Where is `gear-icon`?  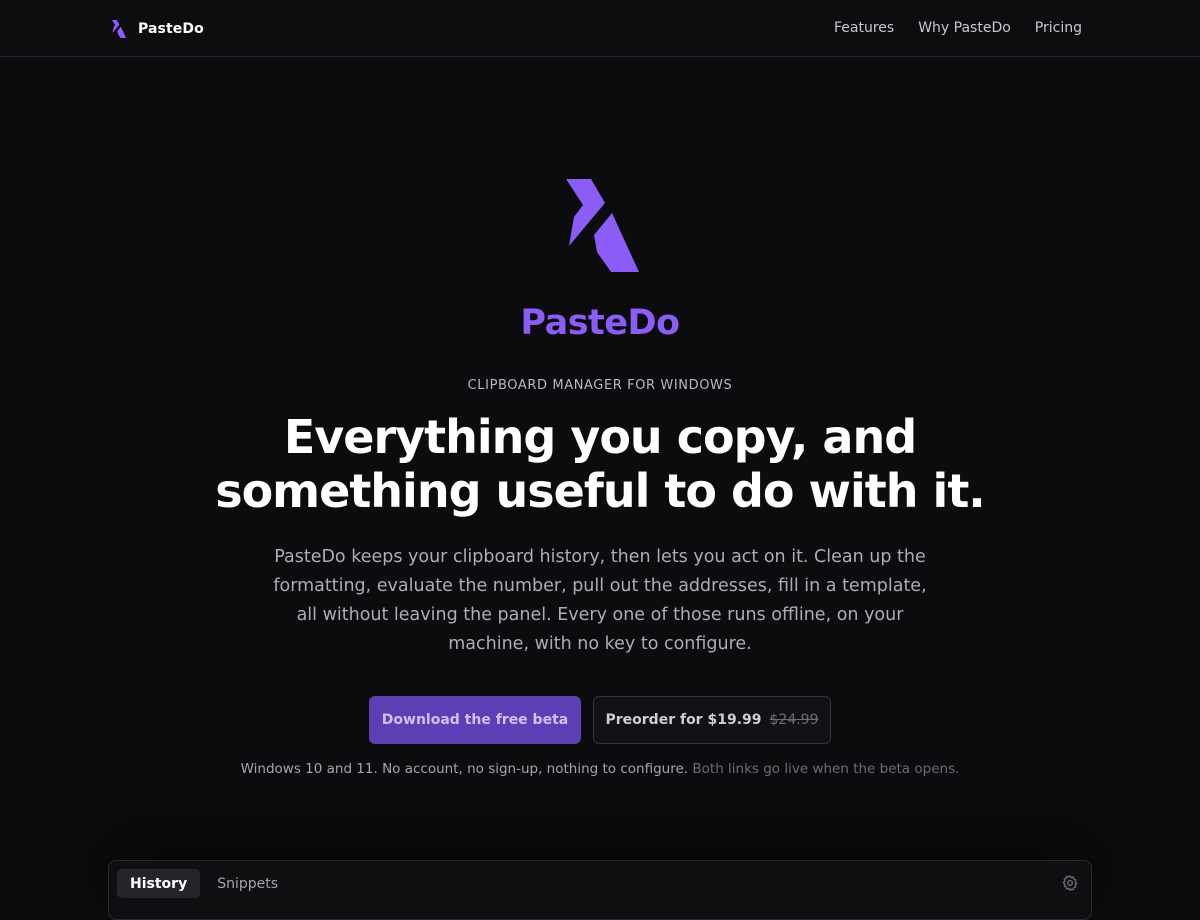
gear-icon is located at coordinates (1070, 883).